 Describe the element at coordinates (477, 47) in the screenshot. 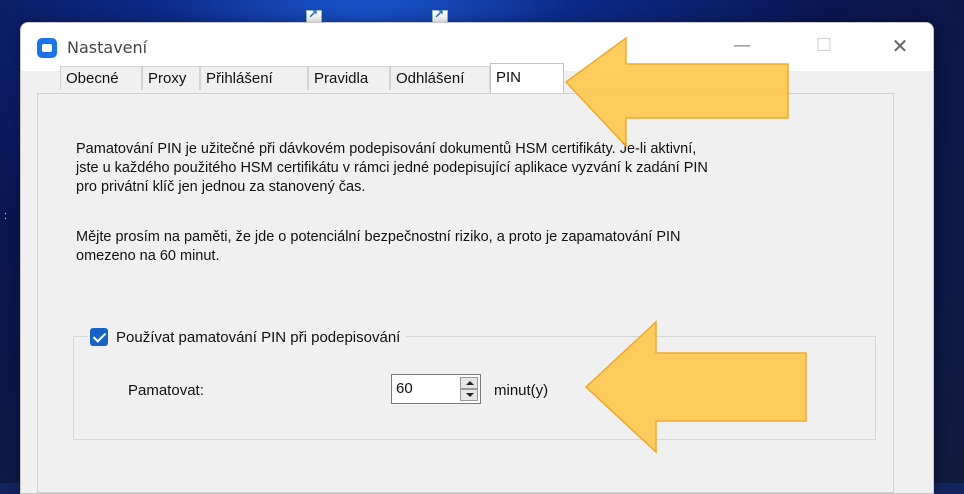

I see `title-bar: Nastavení — ☐ ✕` at that location.